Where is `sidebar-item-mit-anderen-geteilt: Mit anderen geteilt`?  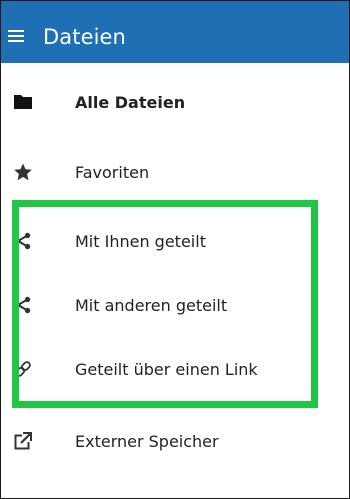
sidebar-item-mit-anderen-geteilt: Mit anderen geteilt is located at coordinates (175, 305).